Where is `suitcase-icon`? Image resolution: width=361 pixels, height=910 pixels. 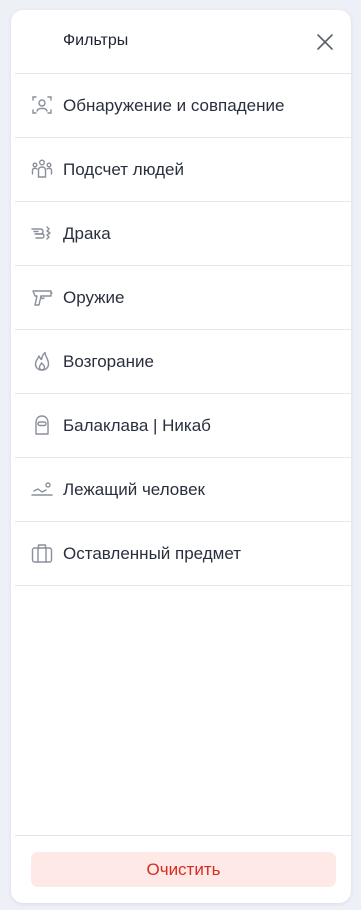 suitcase-icon is located at coordinates (42, 553).